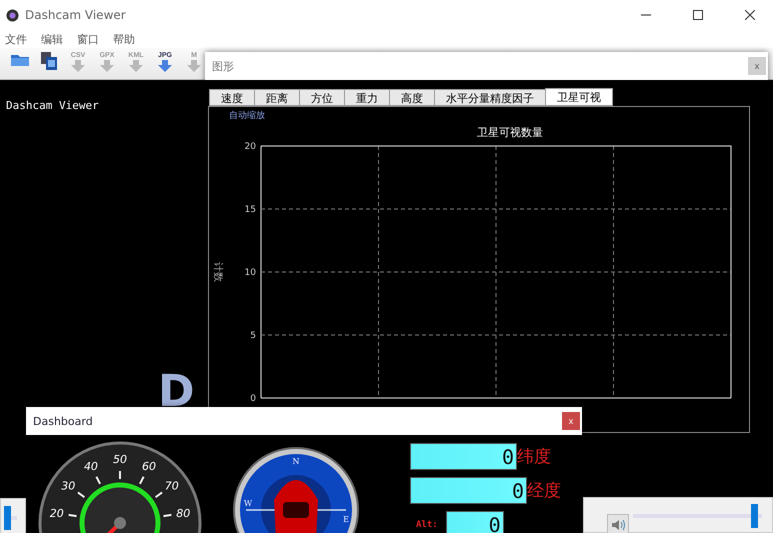  I want to click on speed-scale-label: 50, so click(120, 459).